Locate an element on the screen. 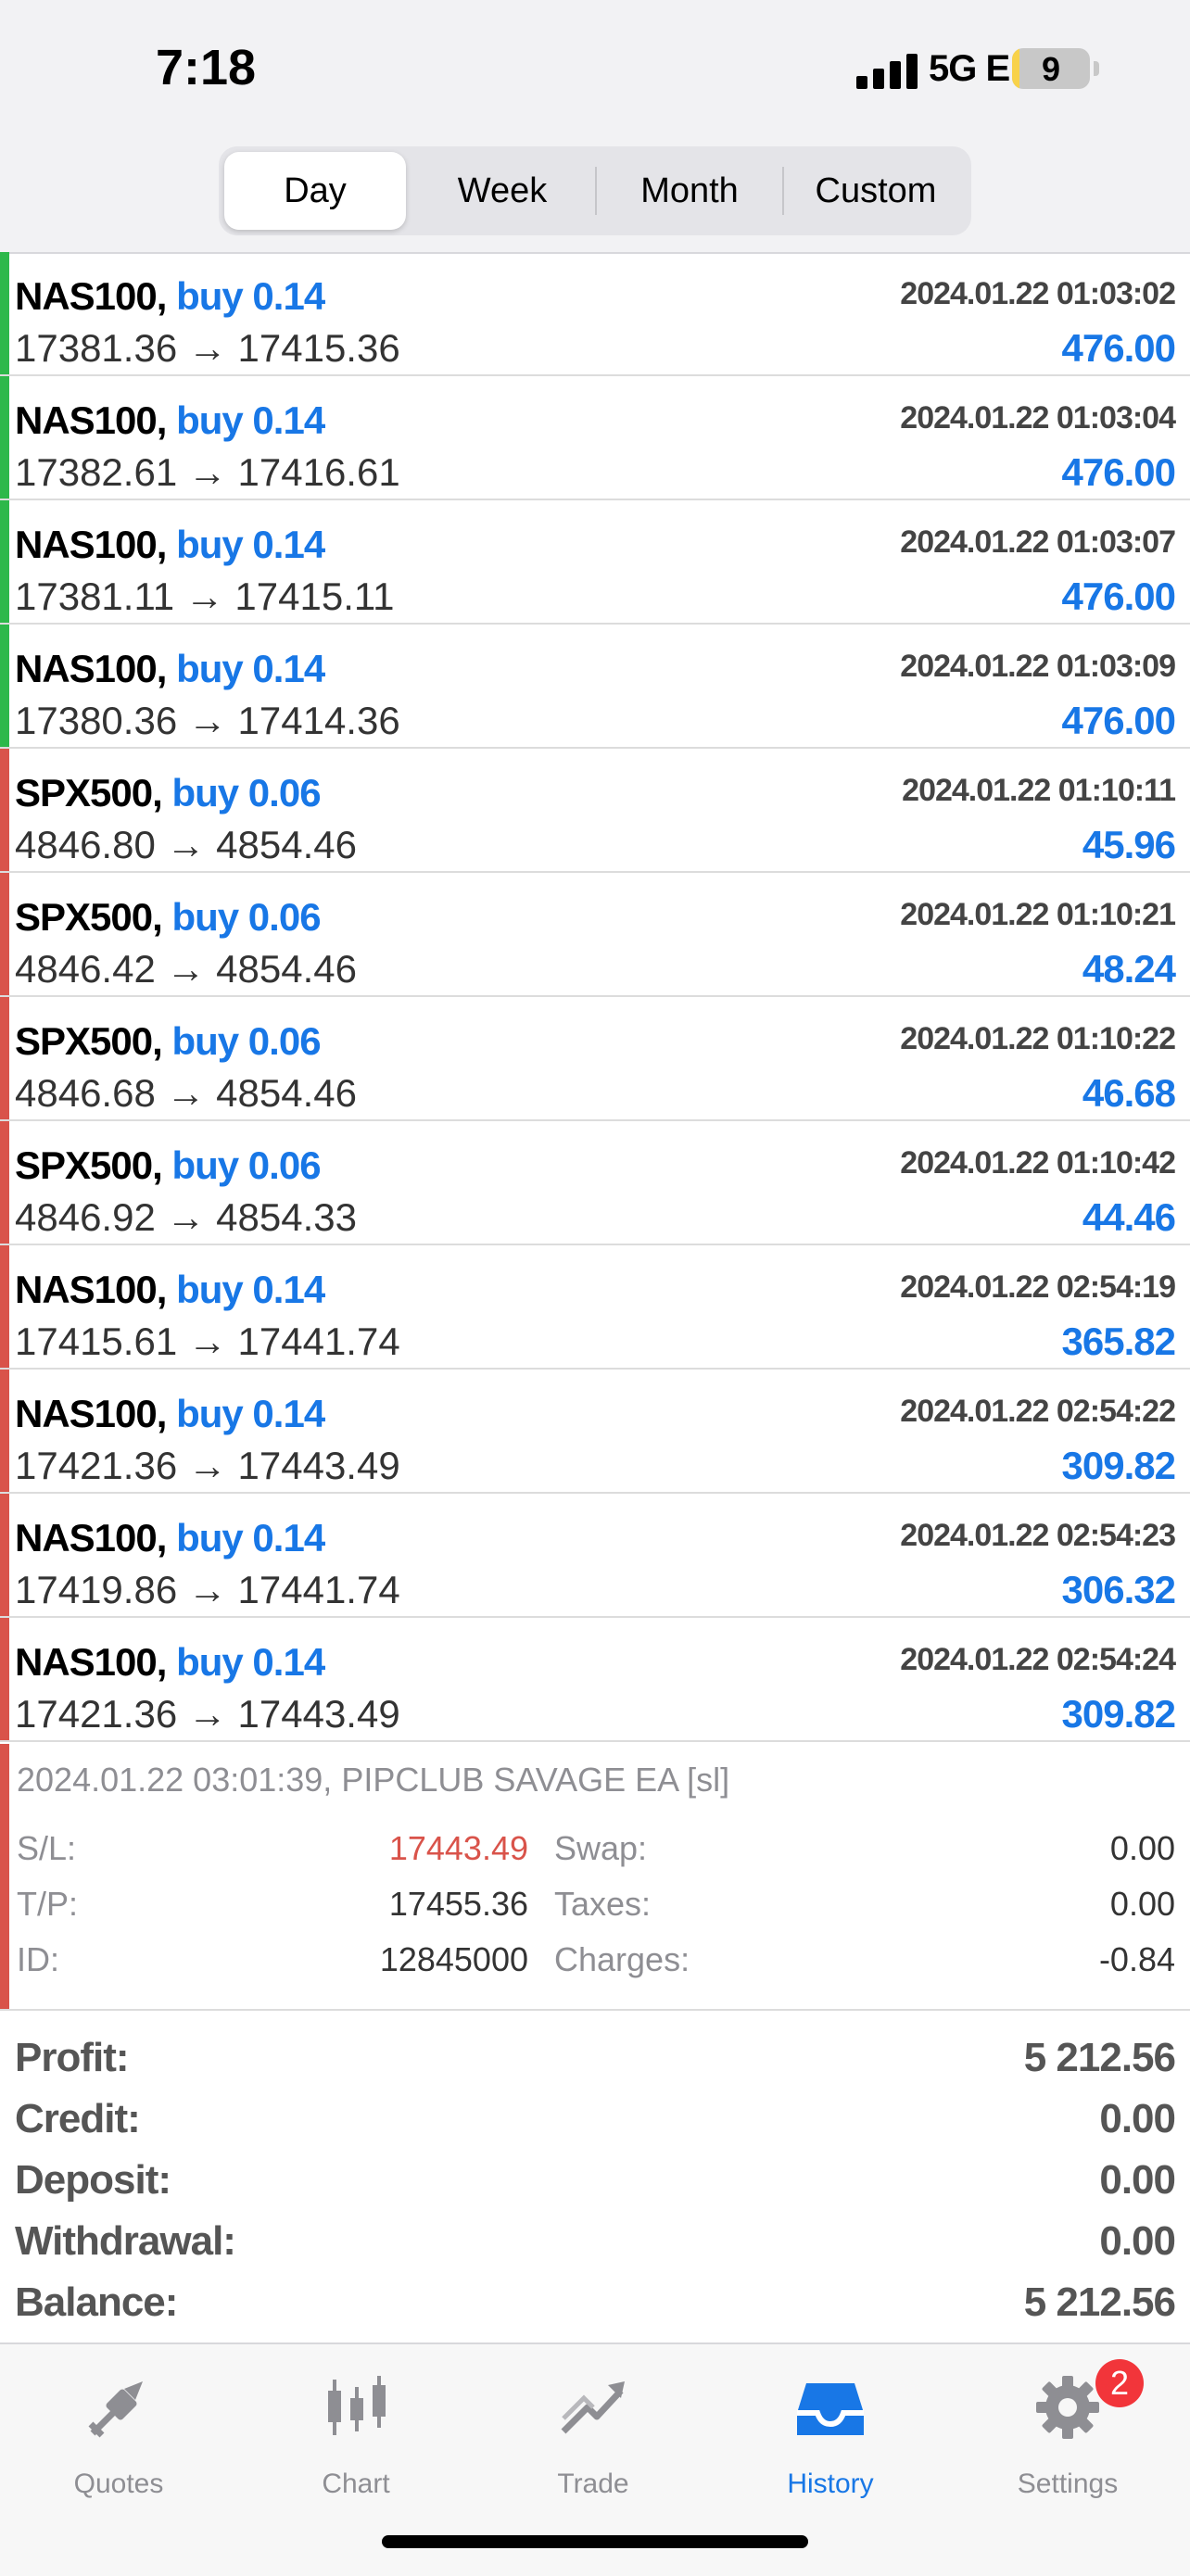 The width and height of the screenshot is (1190, 2576). deal-time: 2024.01.22 02:54:19 is located at coordinates (1038, 1287).